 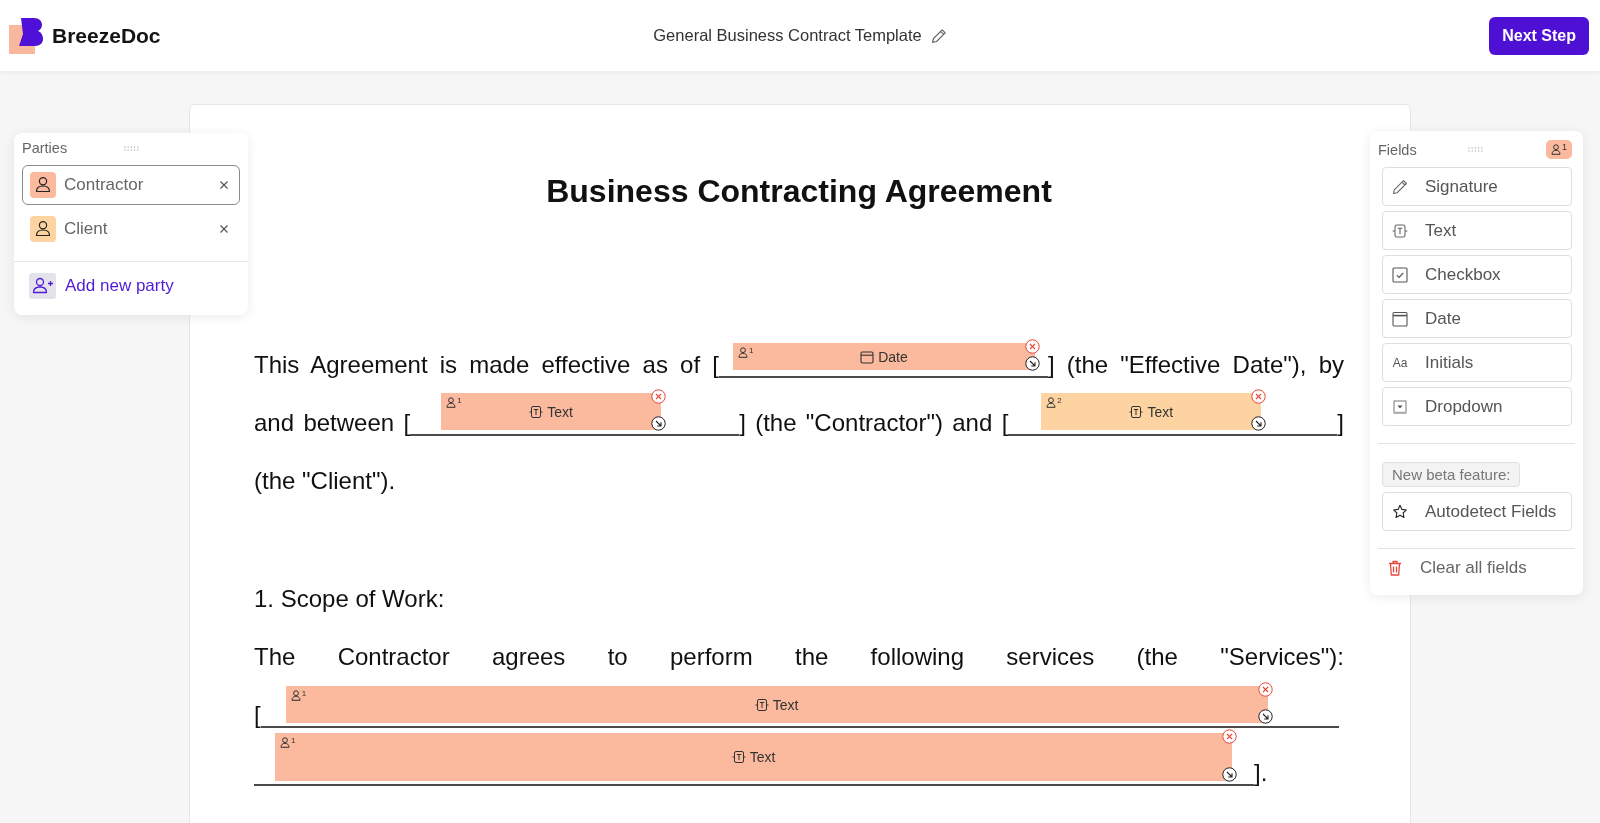 What do you see at coordinates (1398, 149) in the screenshot?
I see `panel-title: Fields` at bounding box center [1398, 149].